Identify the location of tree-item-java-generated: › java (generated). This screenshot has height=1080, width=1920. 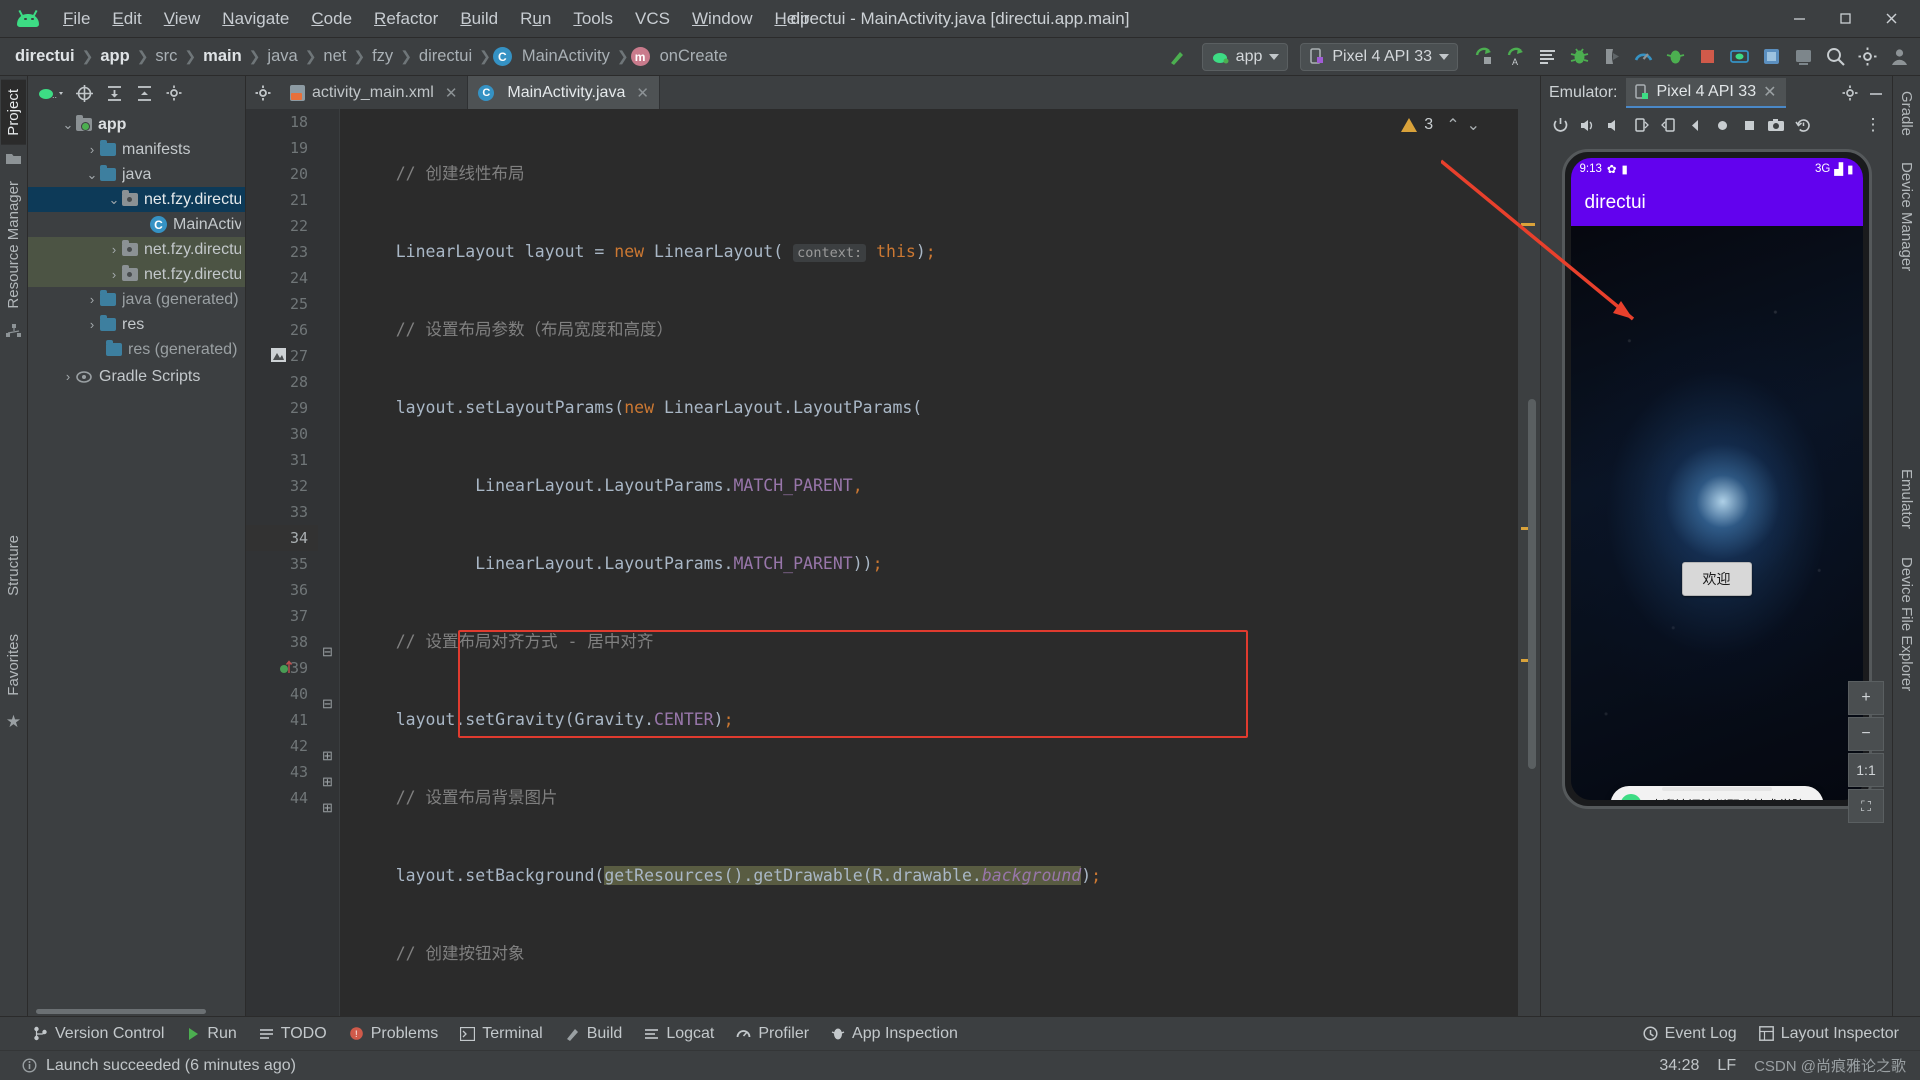
(136, 299).